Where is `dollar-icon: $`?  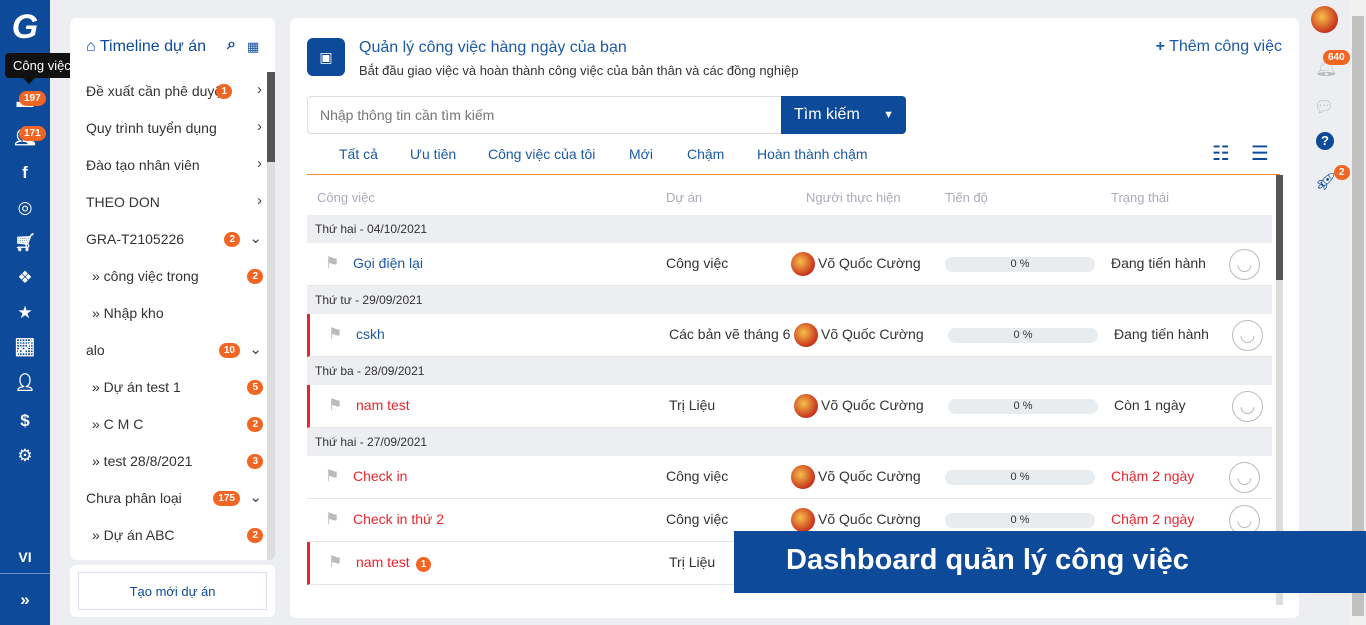 dollar-icon: $ is located at coordinates (25, 421).